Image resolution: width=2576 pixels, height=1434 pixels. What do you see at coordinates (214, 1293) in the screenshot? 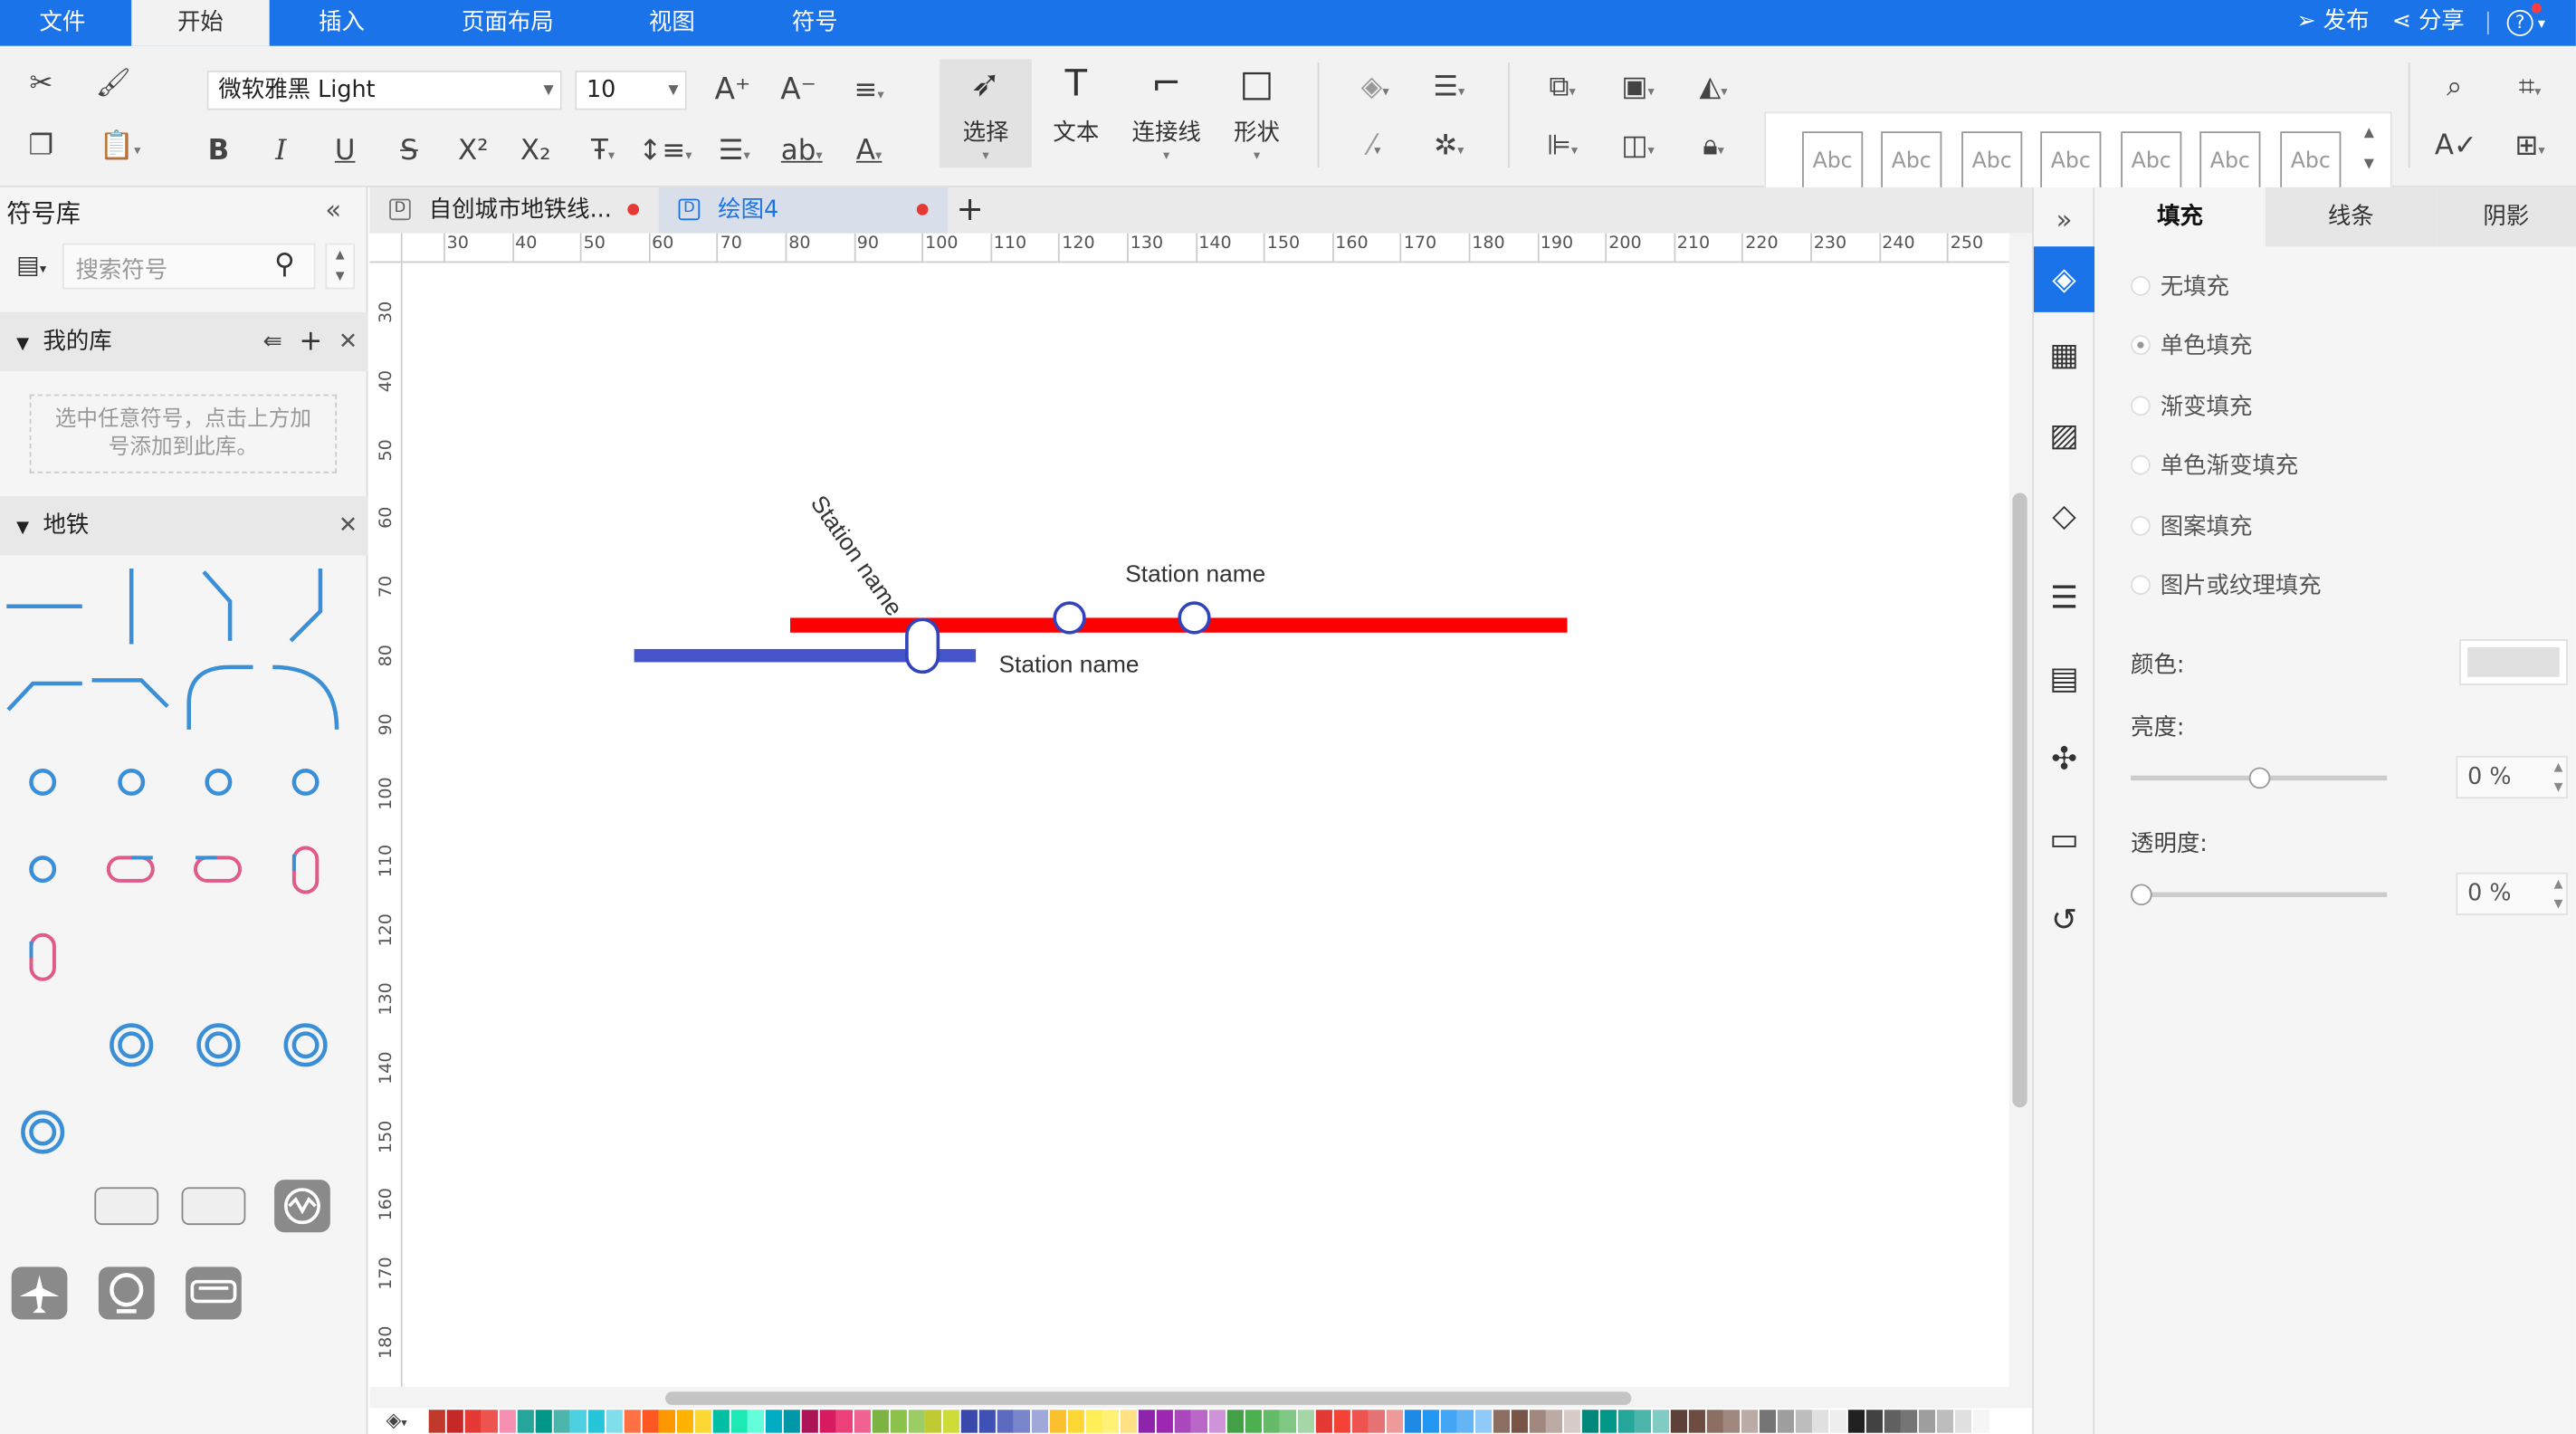
I see `bus-icon` at bounding box center [214, 1293].